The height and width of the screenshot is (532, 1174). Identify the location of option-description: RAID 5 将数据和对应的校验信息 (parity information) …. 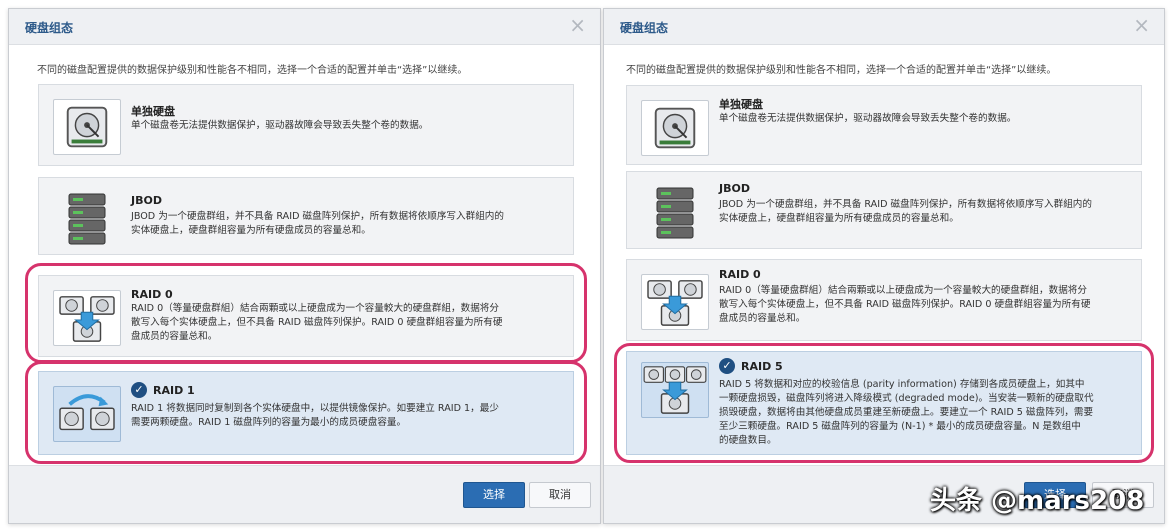
(906, 413).